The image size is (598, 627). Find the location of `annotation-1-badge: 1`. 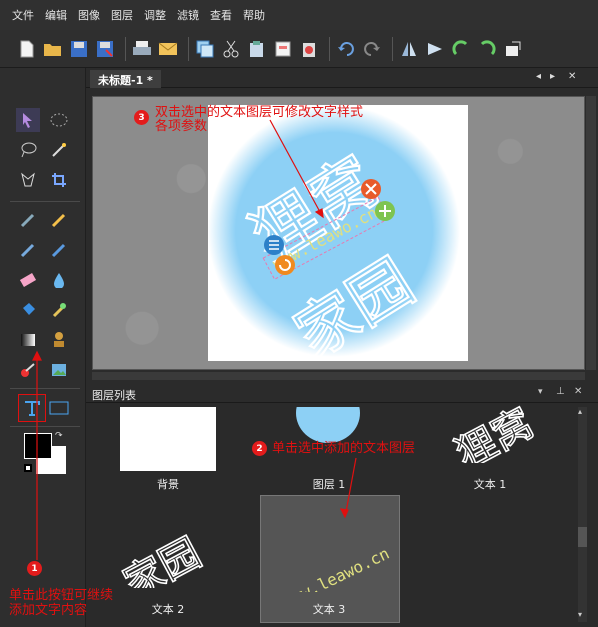

annotation-1-badge: 1 is located at coordinates (34, 568).